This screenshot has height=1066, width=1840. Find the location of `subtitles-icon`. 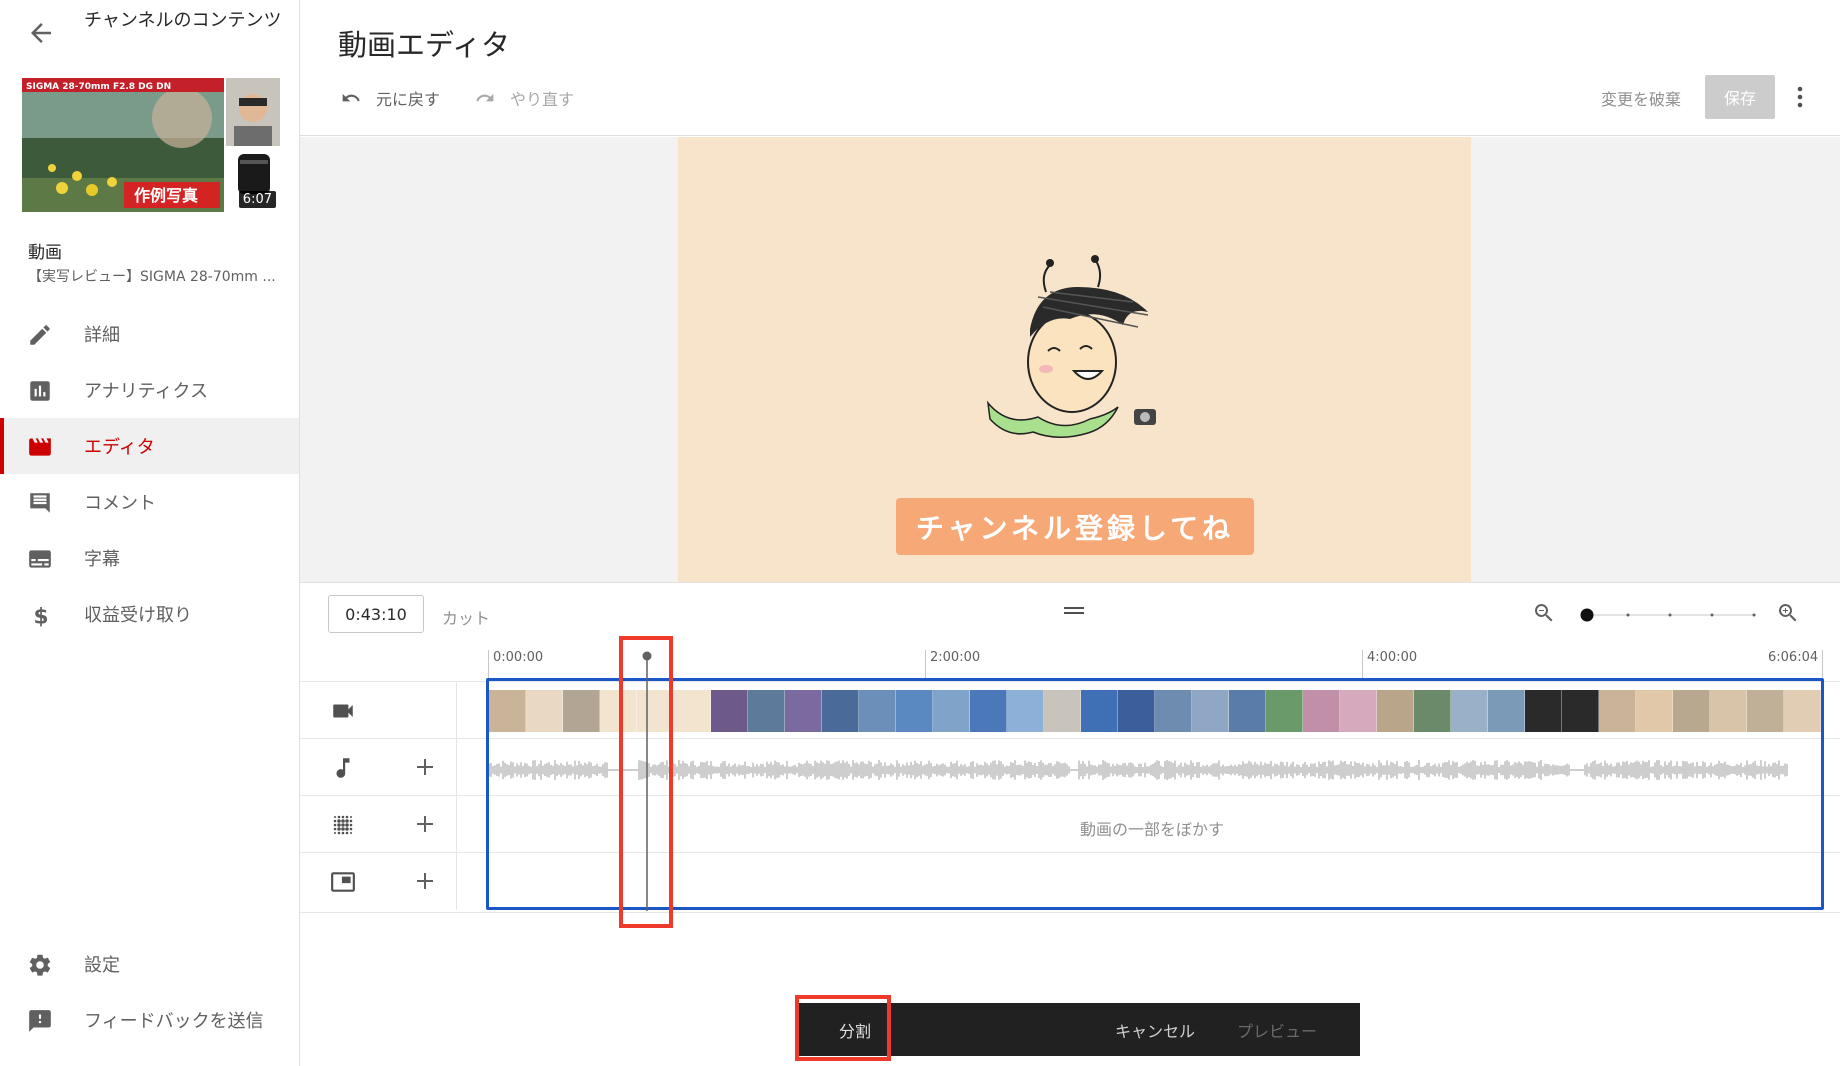

subtitles-icon is located at coordinates (40, 559).